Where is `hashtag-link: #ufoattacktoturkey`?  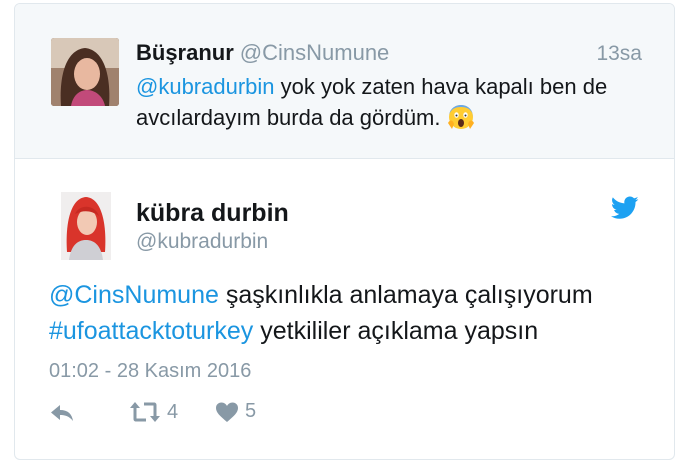 hashtag-link: #ufoattacktoturkey is located at coordinates (151, 331).